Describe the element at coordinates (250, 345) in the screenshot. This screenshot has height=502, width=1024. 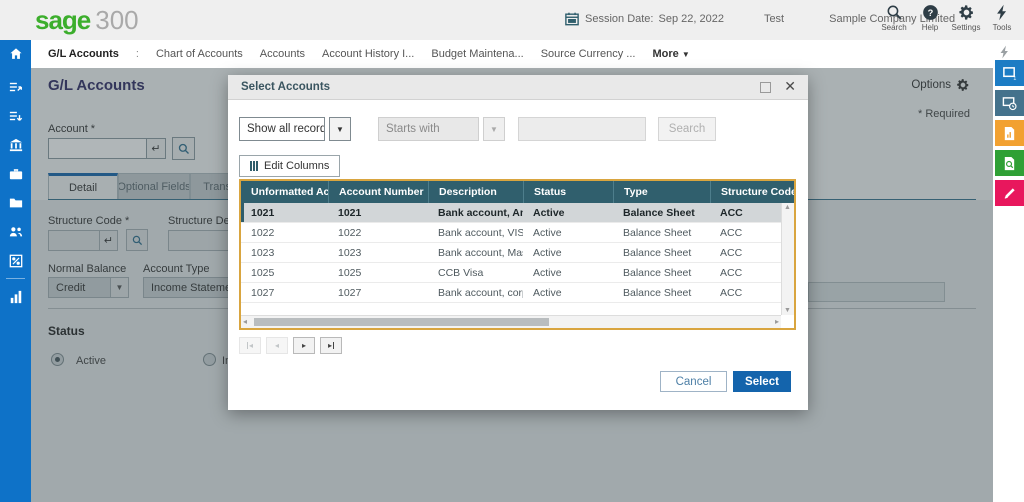
I see `first-page-button: ◂` at that location.